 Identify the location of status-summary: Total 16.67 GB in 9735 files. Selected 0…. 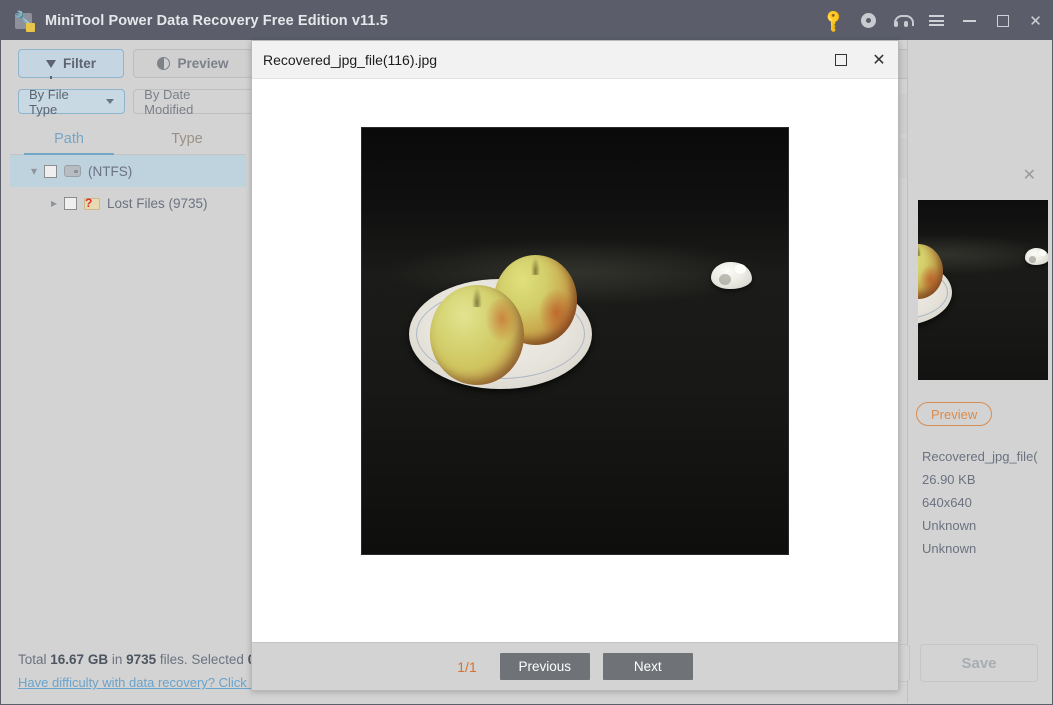
(143, 659).